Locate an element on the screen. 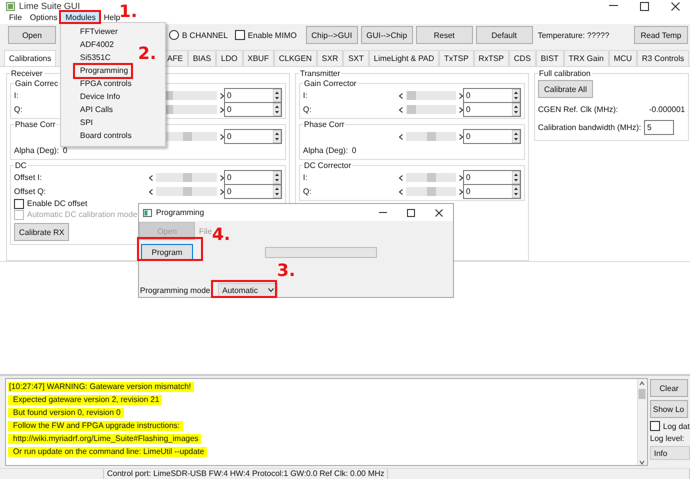  radio-button is located at coordinates (174, 35).